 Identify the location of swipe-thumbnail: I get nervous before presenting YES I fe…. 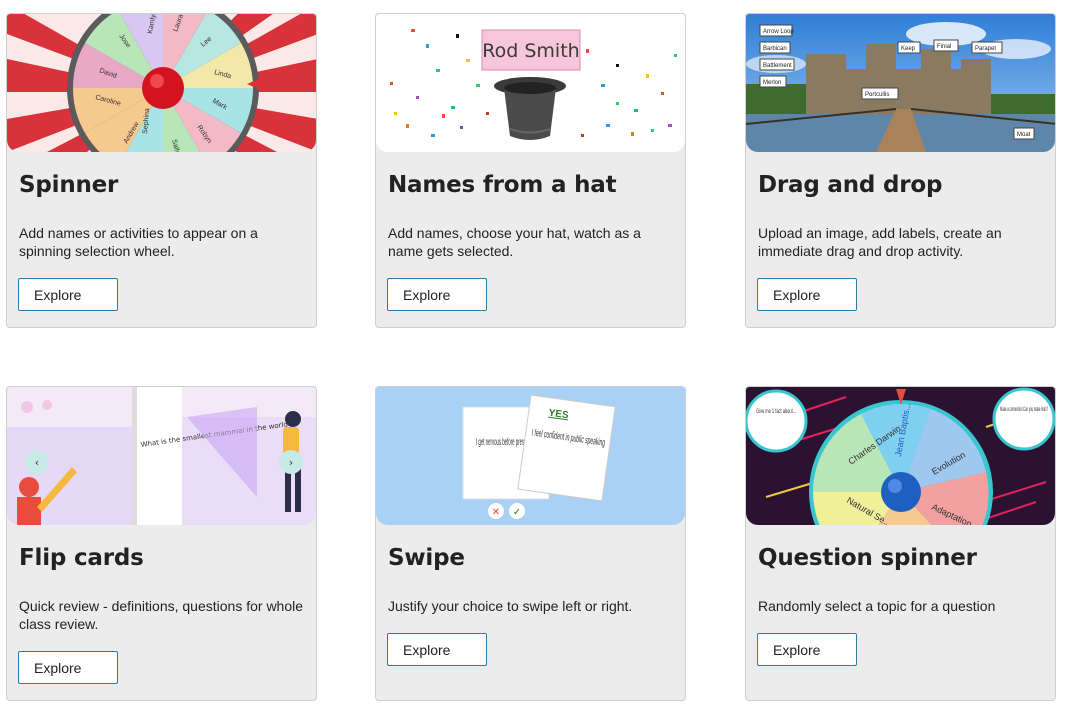
(530, 456).